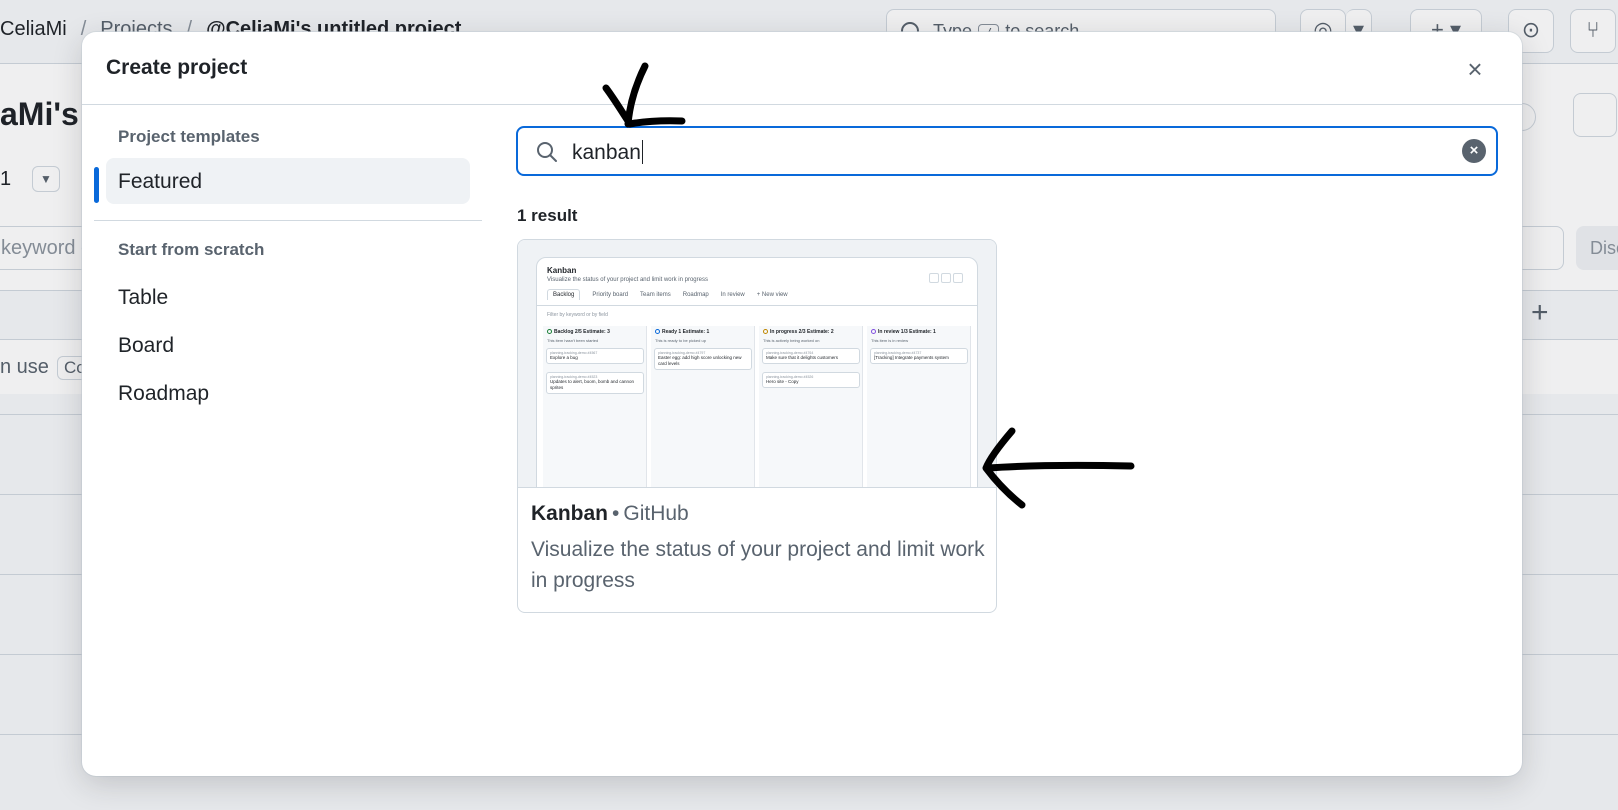 The width and height of the screenshot is (1618, 810). Describe the element at coordinates (607, 152) in the screenshot. I see `search-value: kanban` at that location.